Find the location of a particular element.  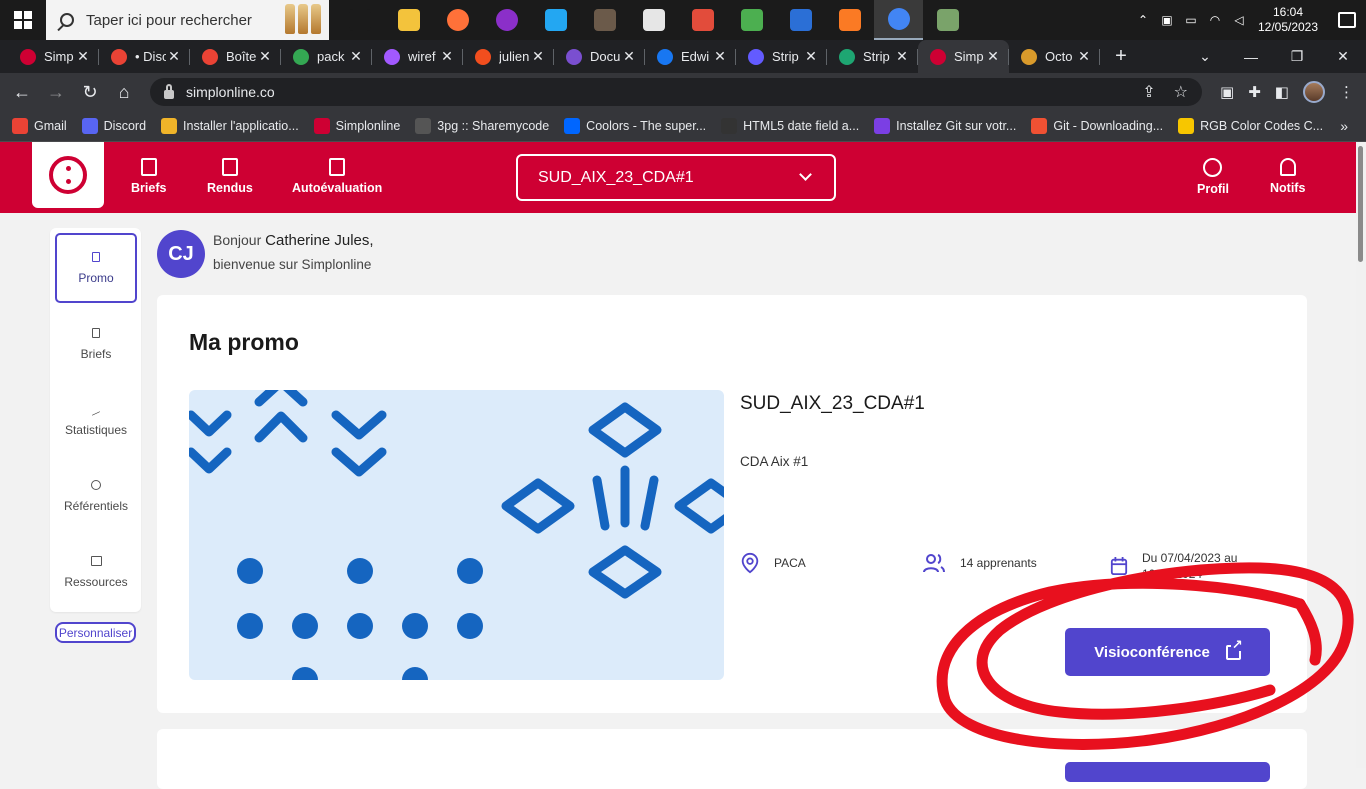

lock-icon is located at coordinates (169, 91).